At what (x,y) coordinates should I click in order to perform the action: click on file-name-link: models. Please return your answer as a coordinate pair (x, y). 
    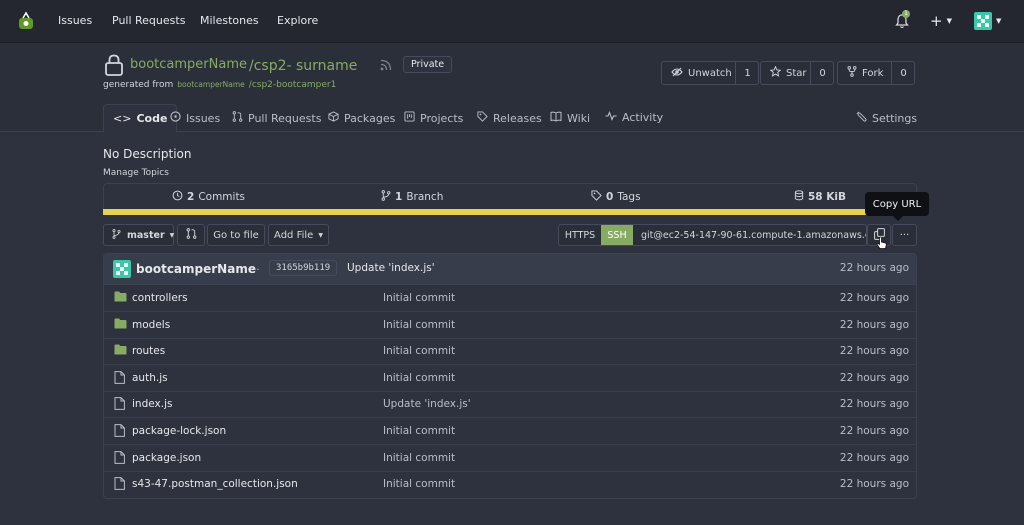
    Looking at the image, I should click on (151, 325).